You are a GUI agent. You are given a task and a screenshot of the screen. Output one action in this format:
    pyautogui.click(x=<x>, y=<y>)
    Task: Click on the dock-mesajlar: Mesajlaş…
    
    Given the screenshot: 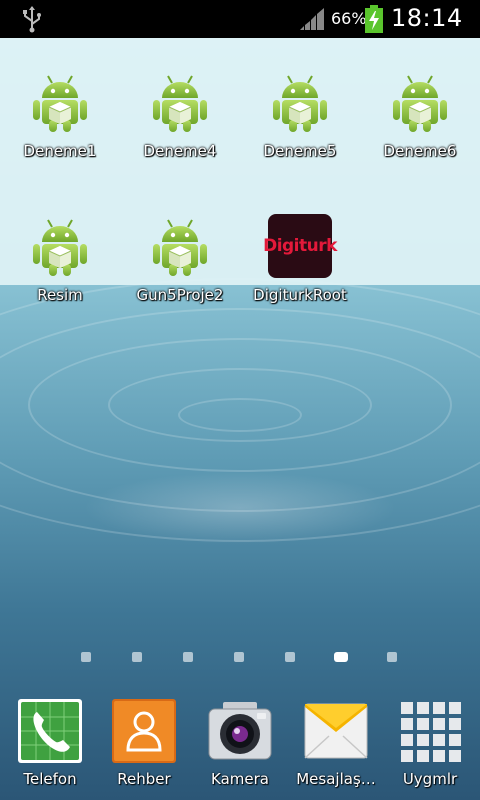 What is the action you would take?
    pyautogui.click(x=336, y=743)
    